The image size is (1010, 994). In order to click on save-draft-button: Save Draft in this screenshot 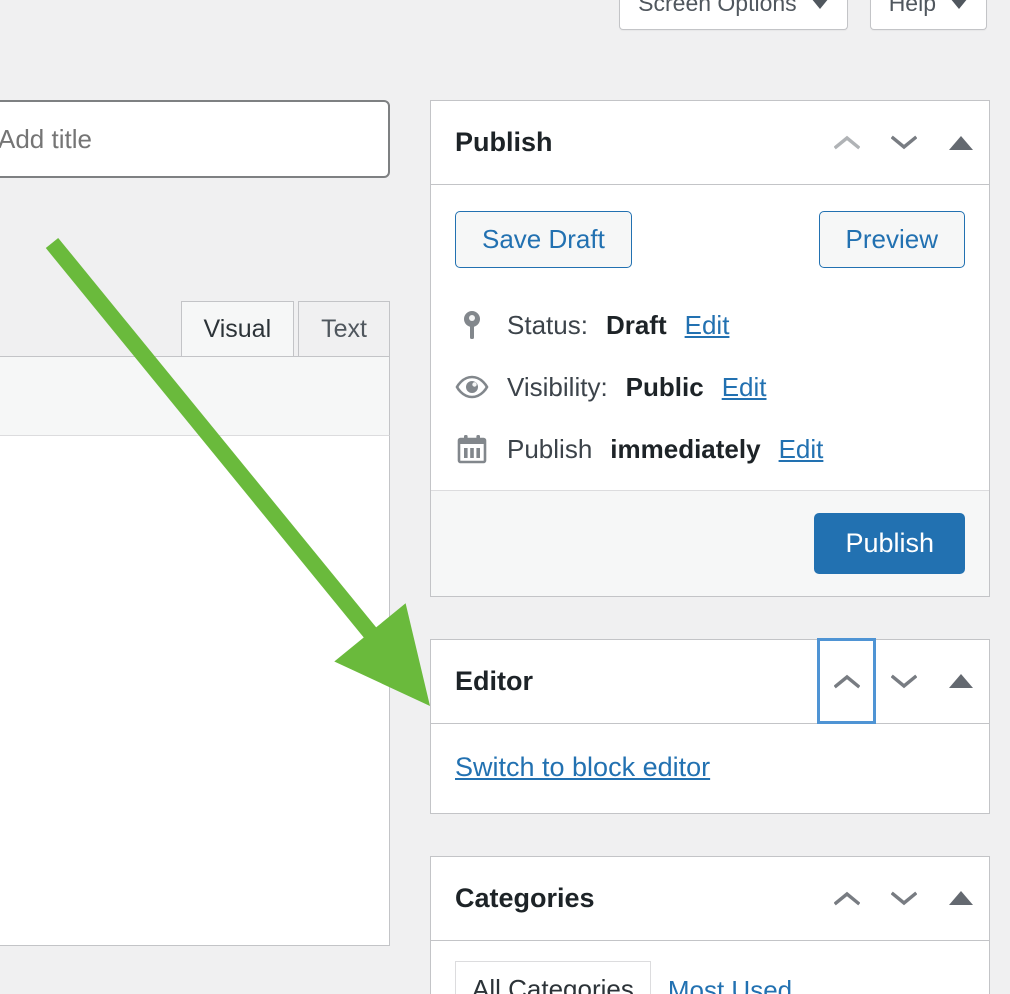, I will do `click(543, 240)`.